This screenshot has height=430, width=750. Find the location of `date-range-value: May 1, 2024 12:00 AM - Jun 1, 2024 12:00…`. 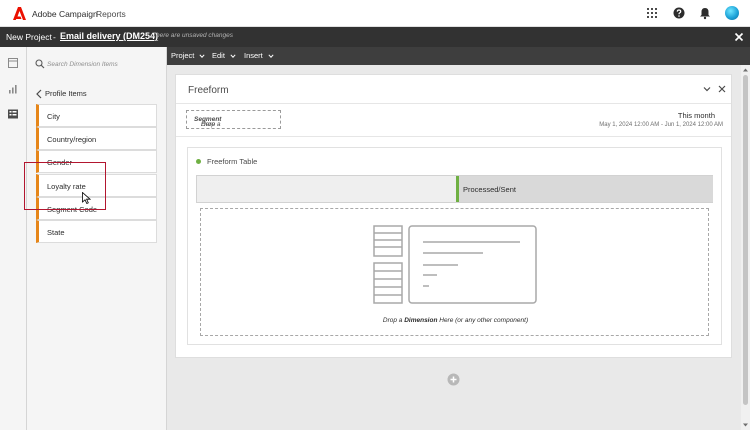

date-range-value: May 1, 2024 12:00 AM - Jun 1, 2024 12:00… is located at coordinates (661, 125).